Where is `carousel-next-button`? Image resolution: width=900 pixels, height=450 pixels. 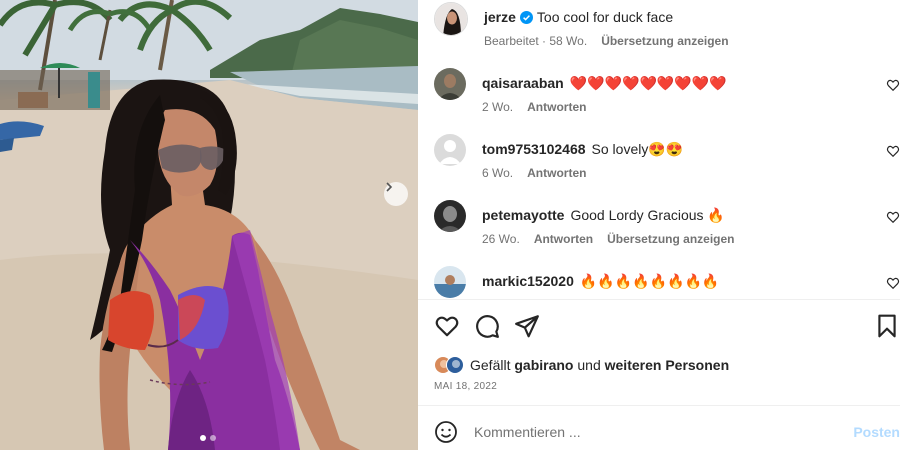
carousel-next-button is located at coordinates (396, 194).